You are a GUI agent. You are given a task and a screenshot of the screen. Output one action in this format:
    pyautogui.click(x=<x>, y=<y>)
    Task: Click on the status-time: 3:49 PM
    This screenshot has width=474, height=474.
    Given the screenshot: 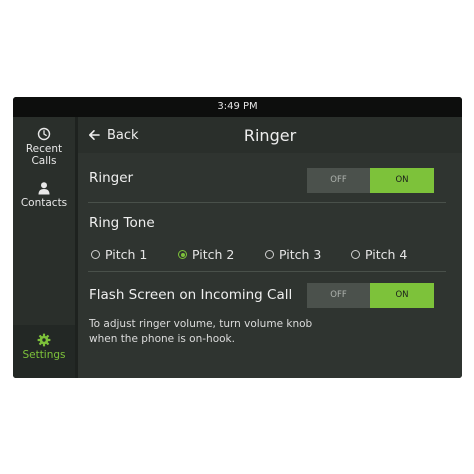 What is the action you would take?
    pyautogui.click(x=237, y=106)
    